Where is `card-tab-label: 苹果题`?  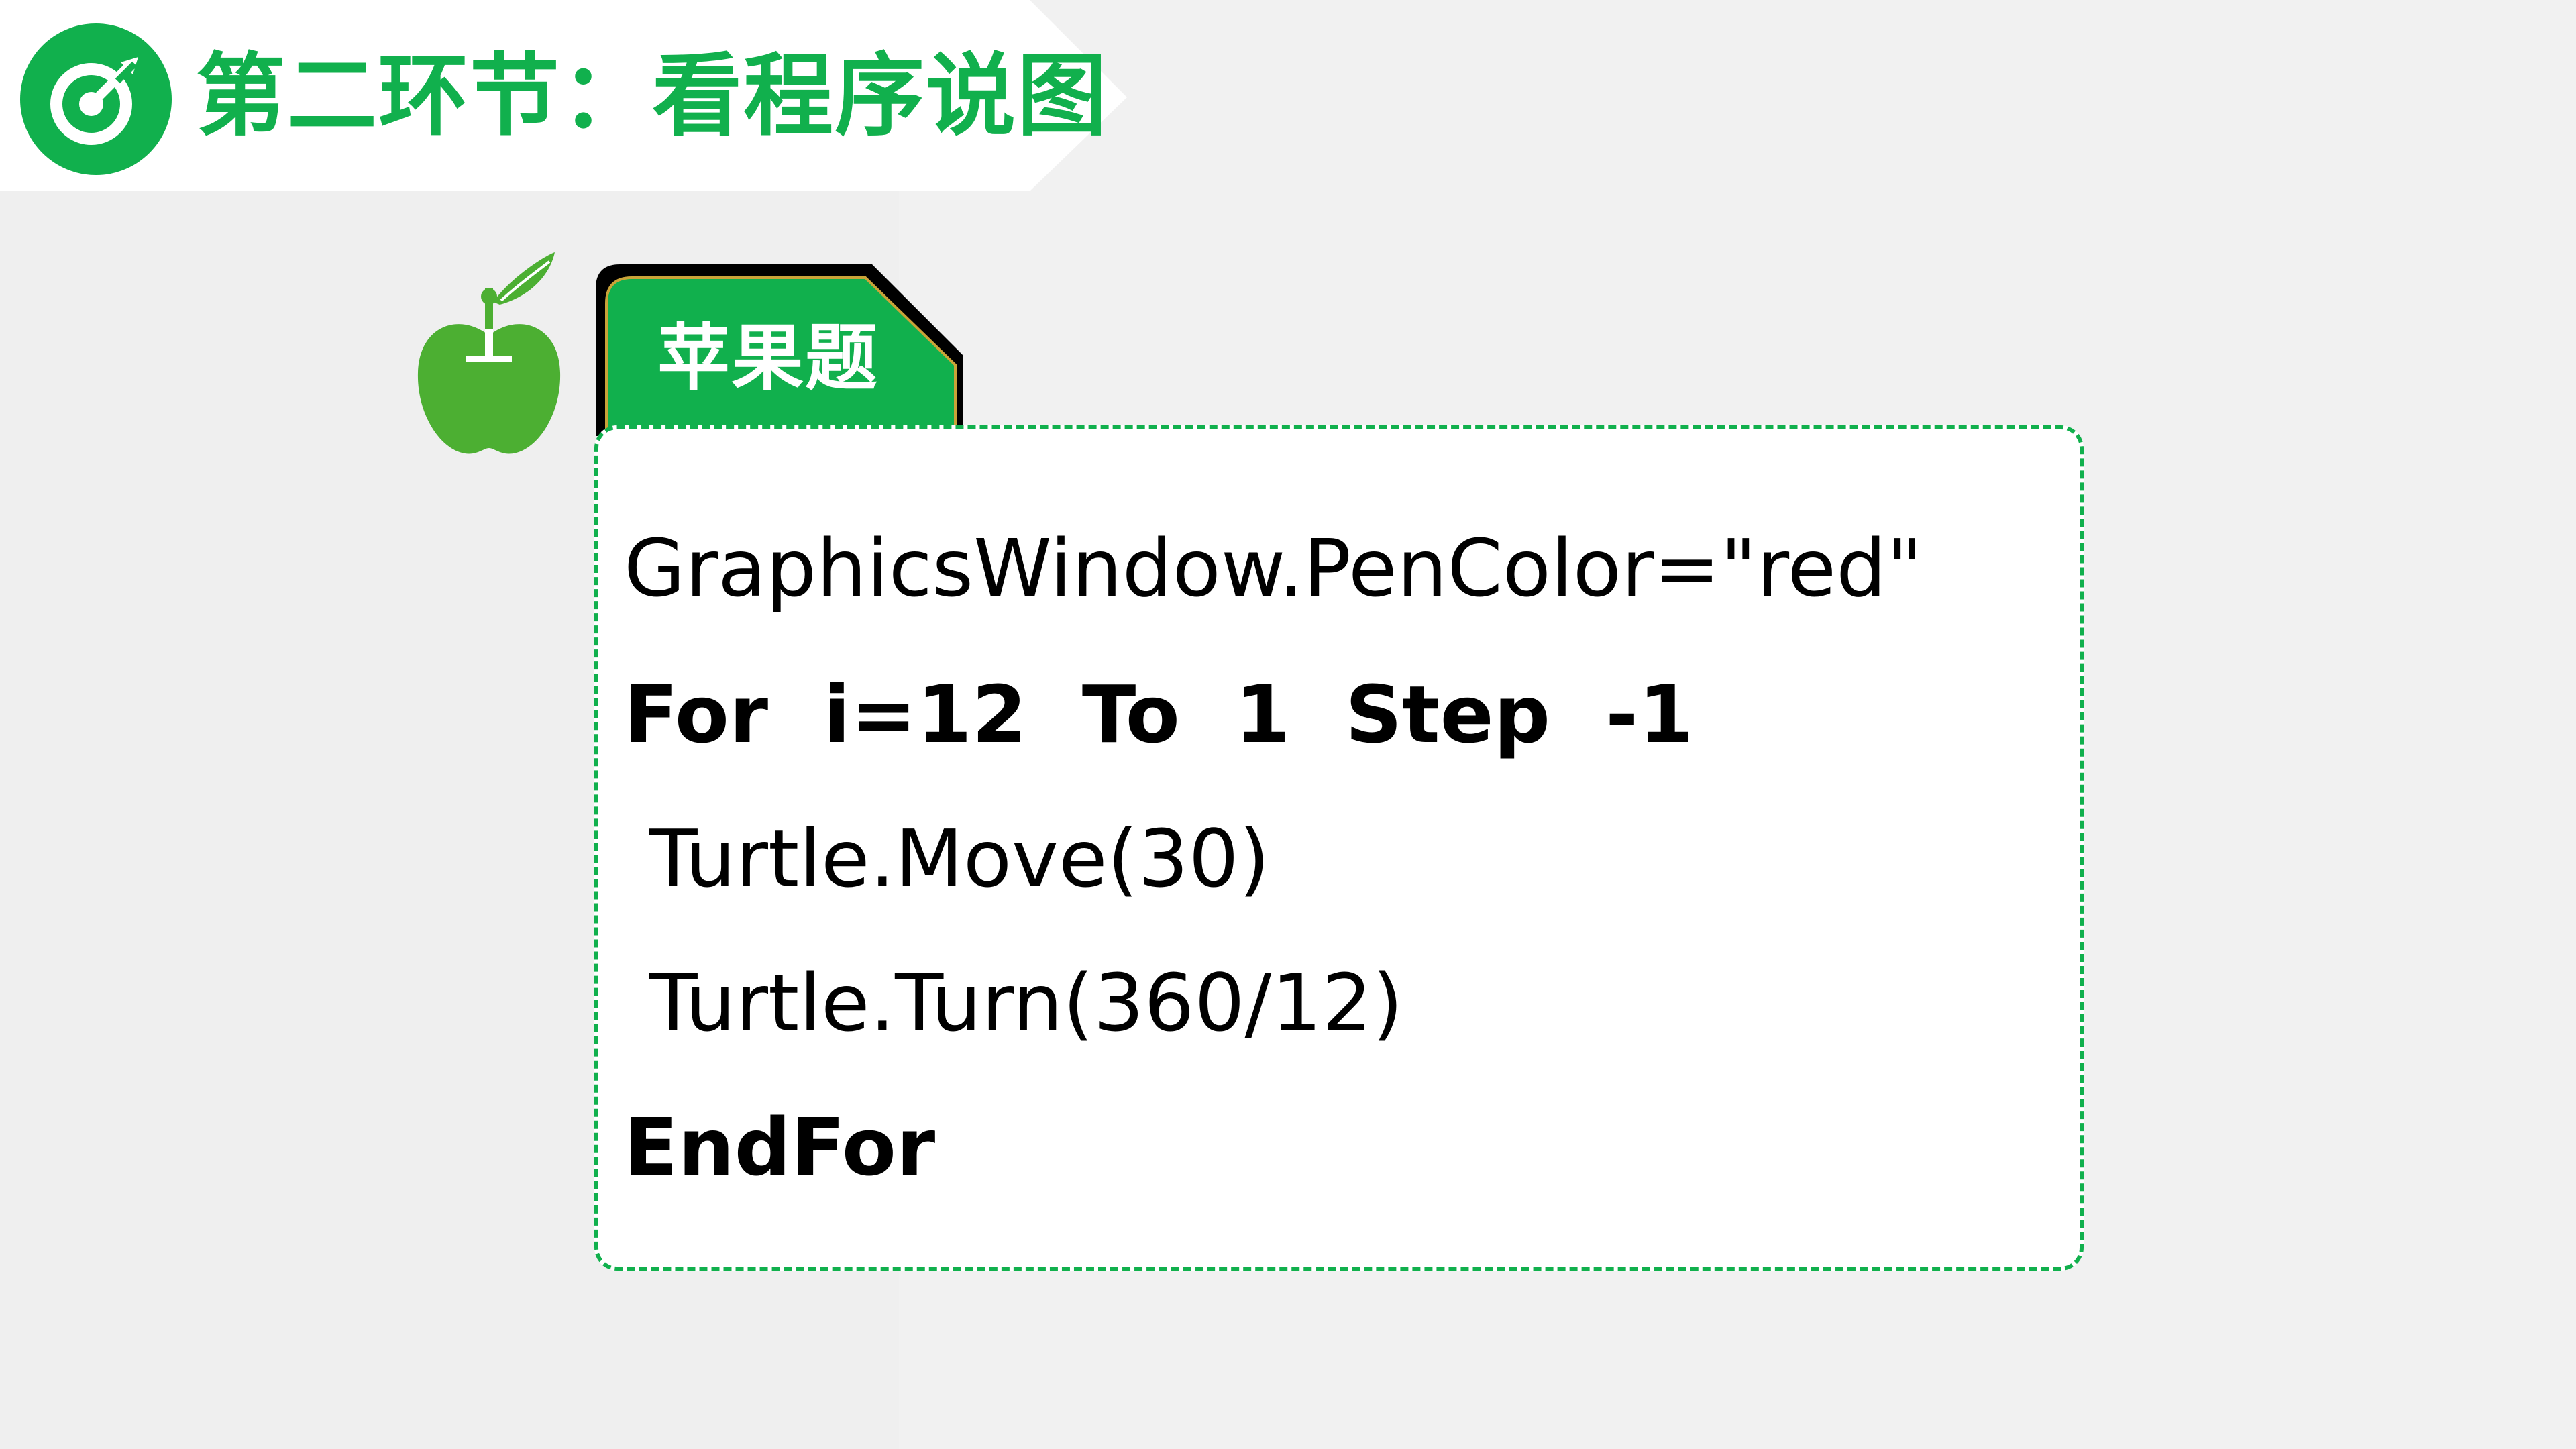 card-tab-label: 苹果题 is located at coordinates (768, 358).